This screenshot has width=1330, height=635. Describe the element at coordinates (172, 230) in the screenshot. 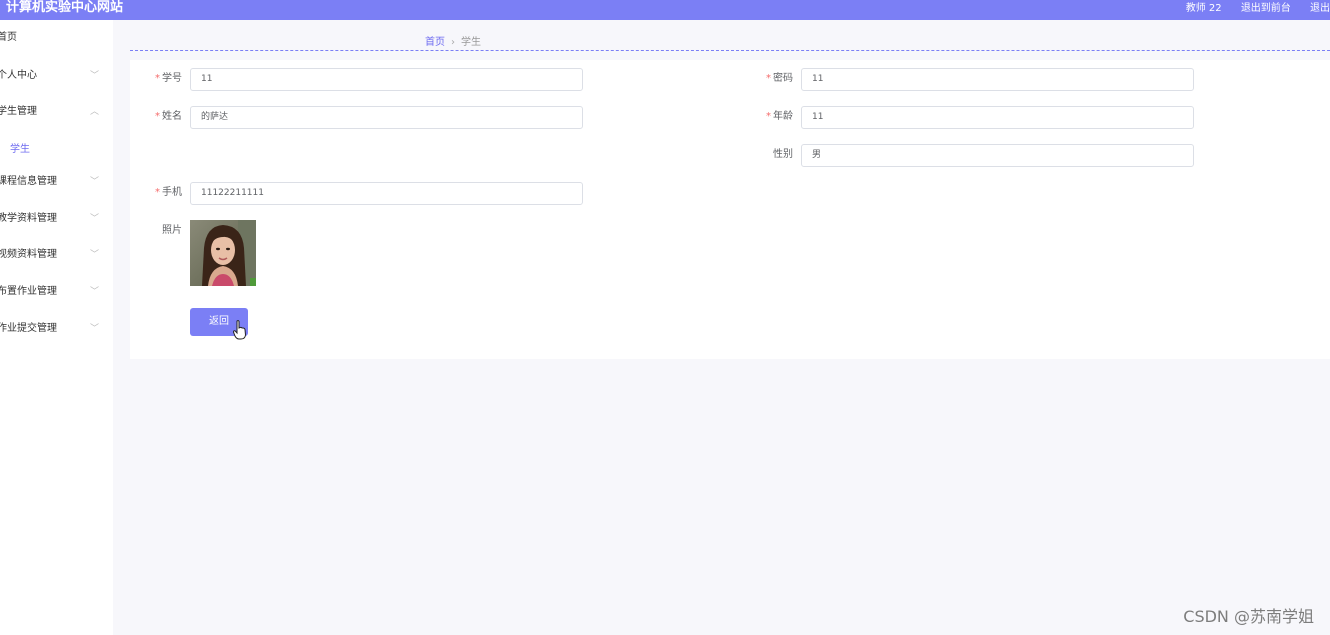

I see `photo-label: 照片` at that location.